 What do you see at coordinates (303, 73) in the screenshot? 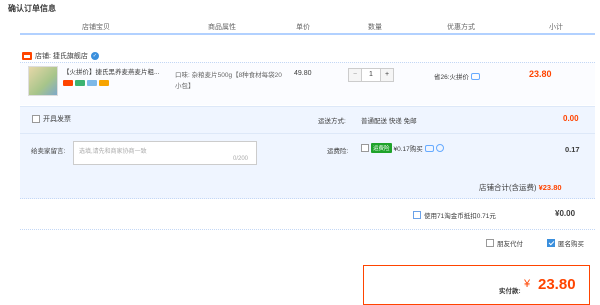
I see `item-price: 49.80` at bounding box center [303, 73].